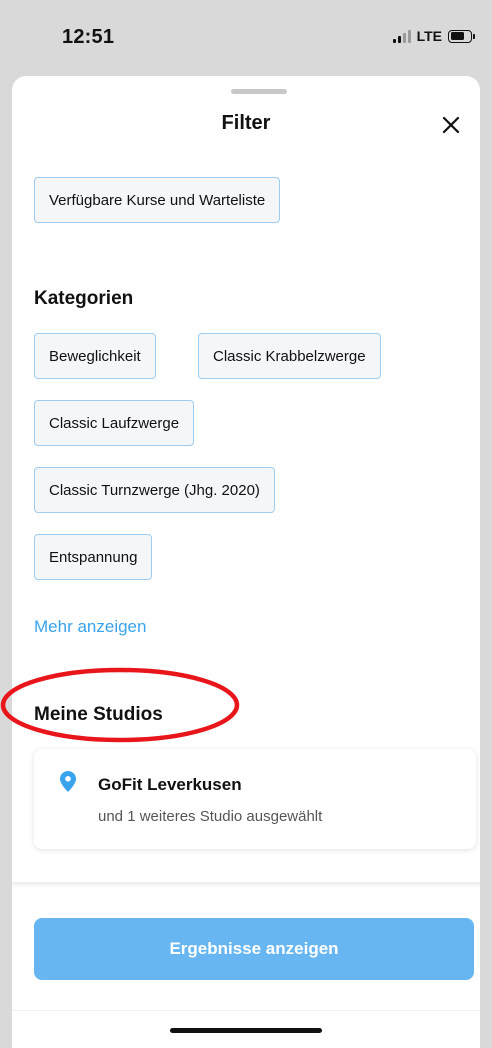 Image resolution: width=492 pixels, height=1048 pixels. I want to click on status-indicators: LTE, so click(433, 36).